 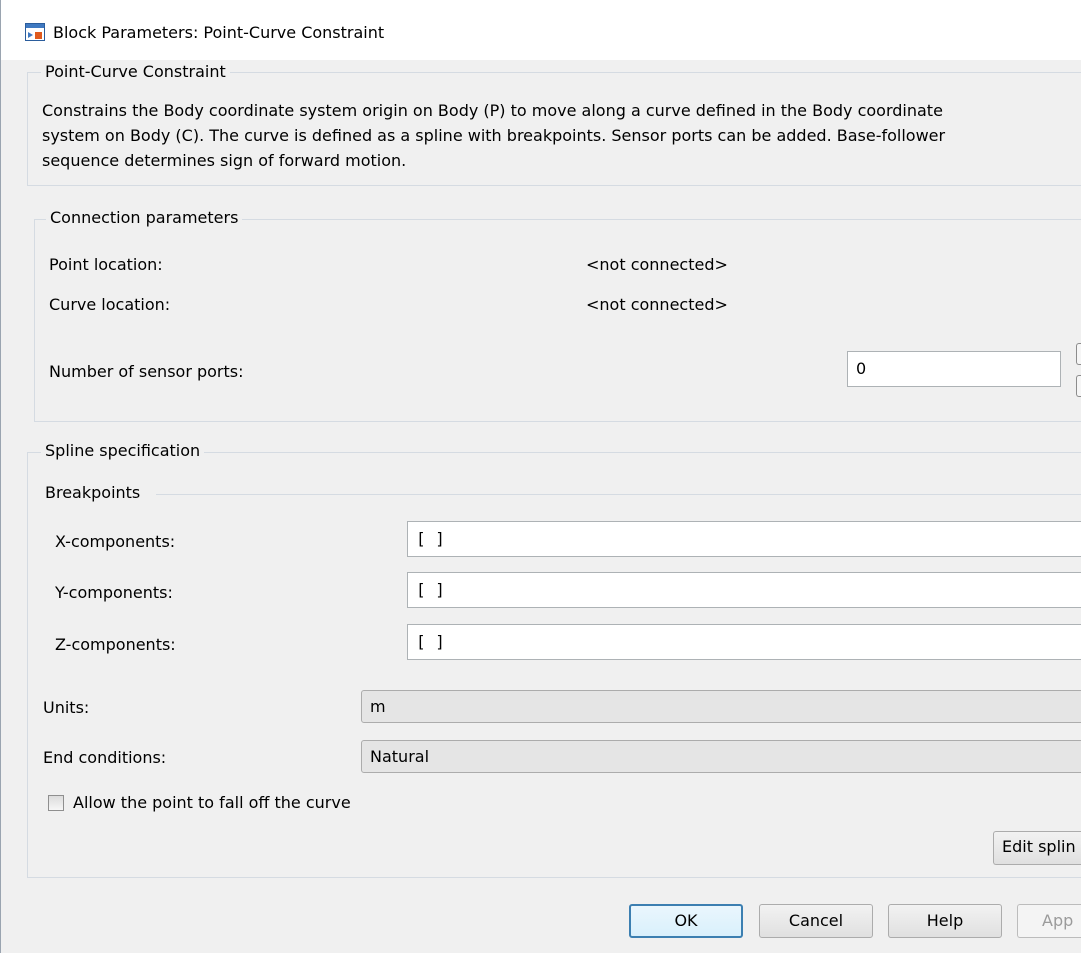 What do you see at coordinates (114, 592) in the screenshot?
I see `y-components-label: Y-components:` at bounding box center [114, 592].